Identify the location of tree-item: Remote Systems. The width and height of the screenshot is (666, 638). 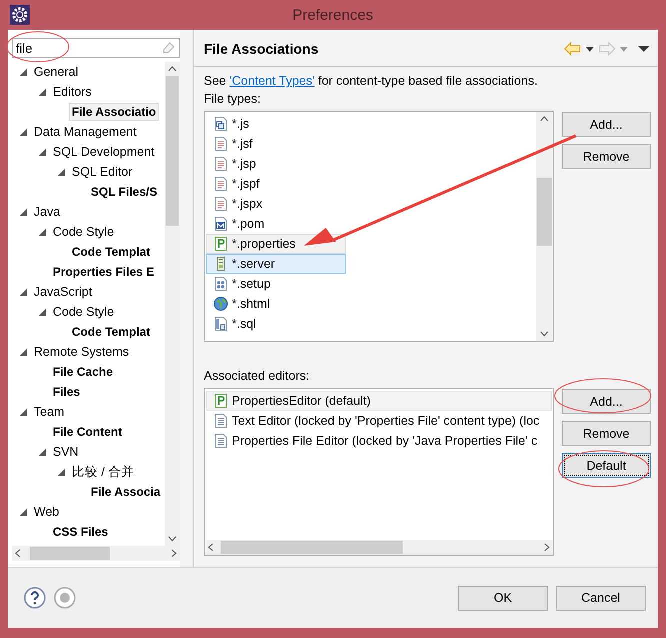
(81, 352).